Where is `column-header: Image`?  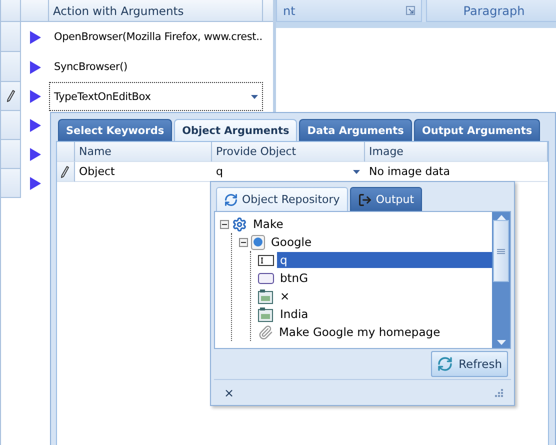
column-header: Image is located at coordinates (456, 152).